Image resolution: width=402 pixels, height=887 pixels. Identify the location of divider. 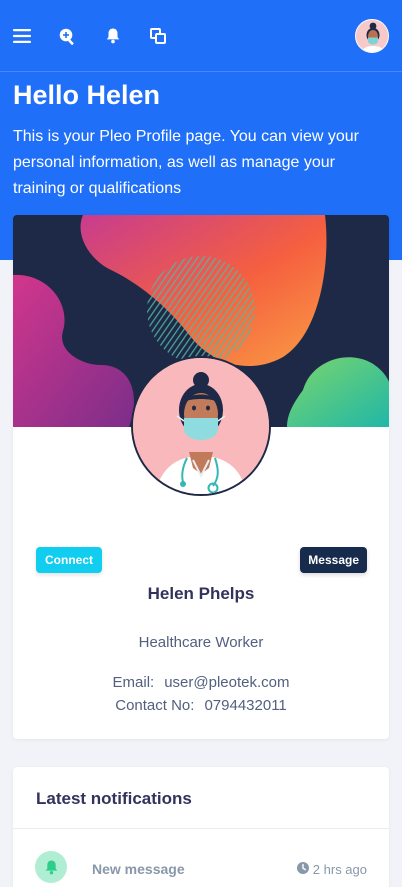
(201, 828).